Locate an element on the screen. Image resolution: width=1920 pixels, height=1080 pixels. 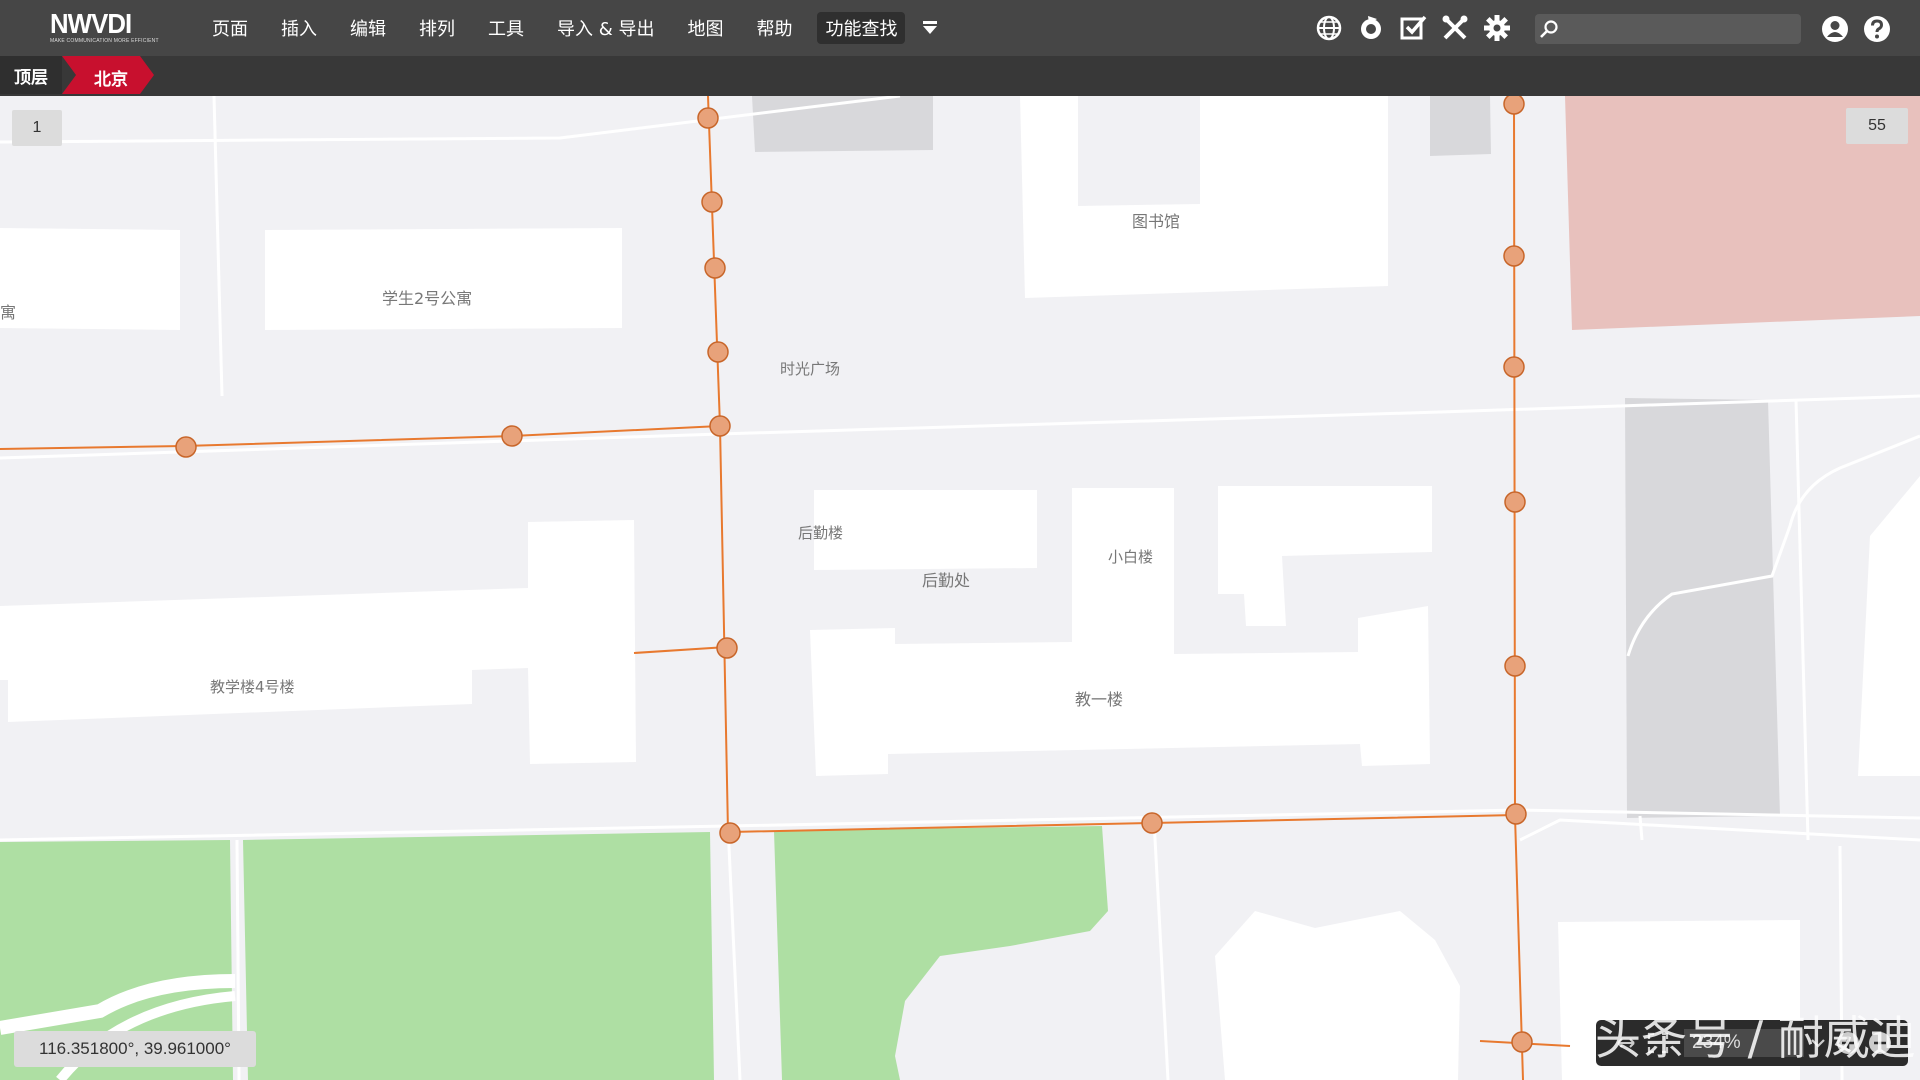
menu-edit: 编辑 is located at coordinates (368, 28).